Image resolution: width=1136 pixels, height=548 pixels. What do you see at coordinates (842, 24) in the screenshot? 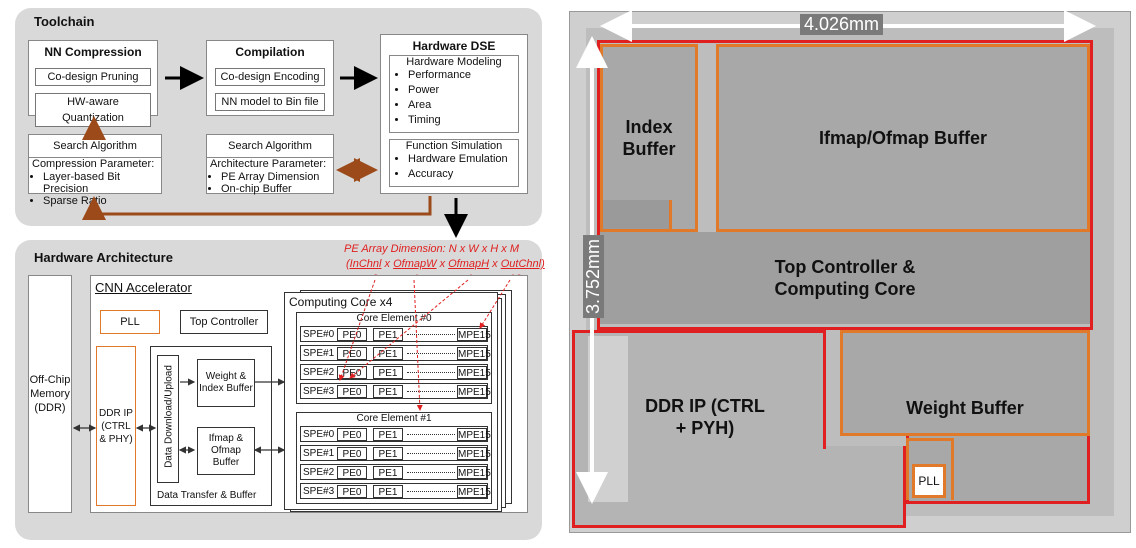
I see `chip-width-label: 4.026mm` at bounding box center [842, 24].